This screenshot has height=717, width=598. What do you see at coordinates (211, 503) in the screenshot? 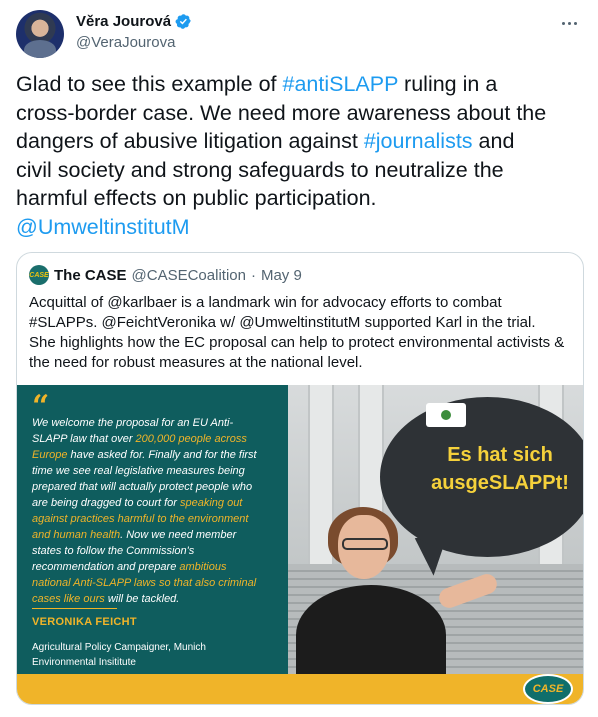
I see `statement-highlight: speaking out` at bounding box center [211, 503].